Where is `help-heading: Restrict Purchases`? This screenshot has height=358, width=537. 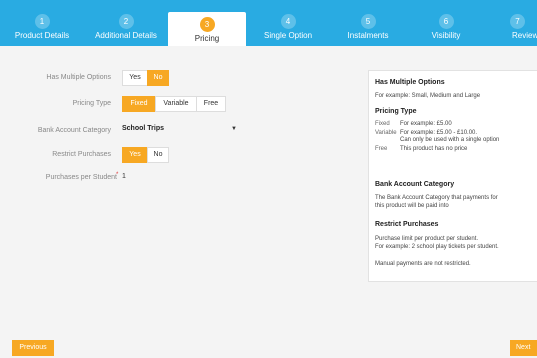
help-heading: Restrict Purchases is located at coordinates (407, 224).